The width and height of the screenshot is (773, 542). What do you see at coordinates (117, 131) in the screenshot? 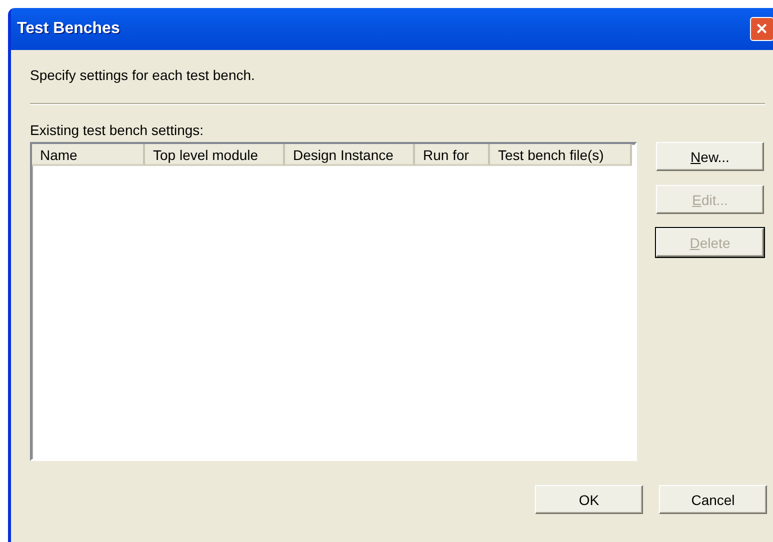
I see `list-label: Existing test bench settings:` at bounding box center [117, 131].